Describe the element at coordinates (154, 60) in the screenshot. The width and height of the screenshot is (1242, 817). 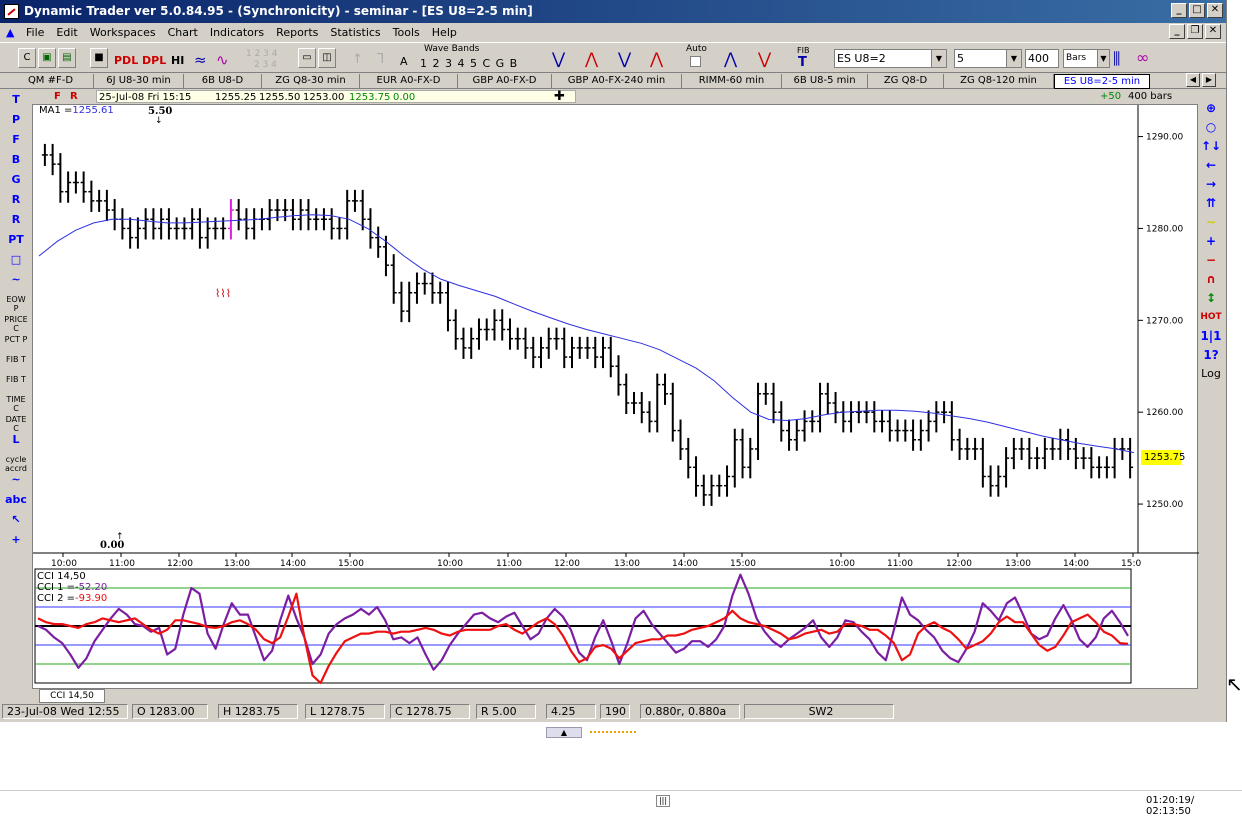
I see `dpl-button: DPL` at that location.